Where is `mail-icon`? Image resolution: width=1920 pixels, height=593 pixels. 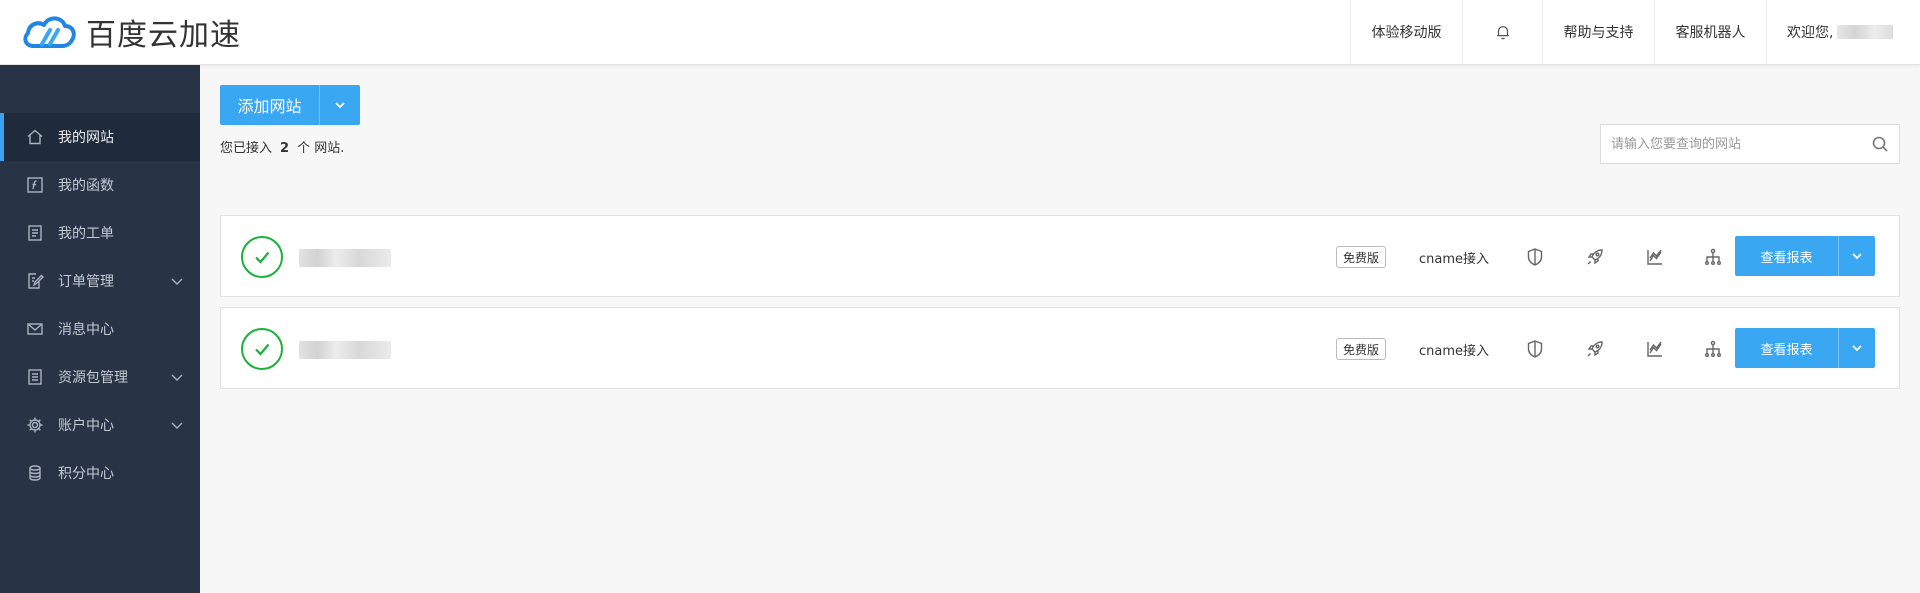 mail-icon is located at coordinates (35, 329).